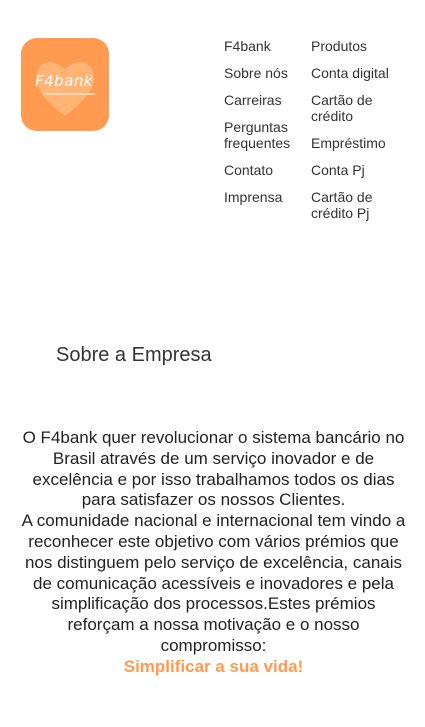 The width and height of the screenshot is (425, 727). I want to click on nav-link-cartao-de-credito-pj: Cartão de crédito Pj, so click(356, 205).